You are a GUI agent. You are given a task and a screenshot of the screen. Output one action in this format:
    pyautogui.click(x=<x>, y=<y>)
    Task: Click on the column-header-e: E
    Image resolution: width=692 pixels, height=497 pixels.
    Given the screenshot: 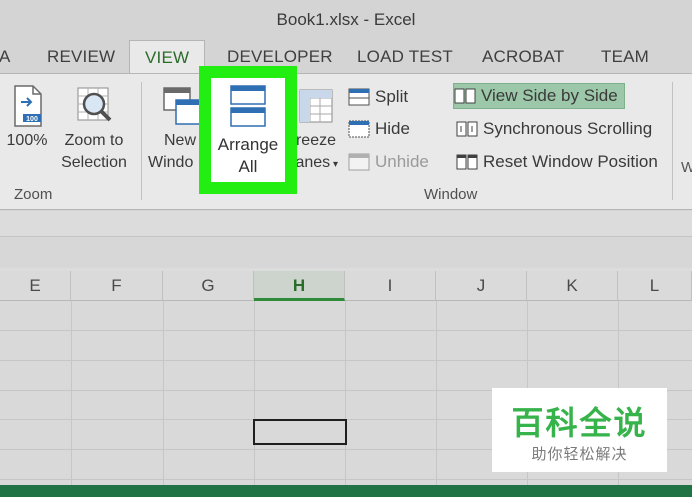 What is the action you would take?
    pyautogui.click(x=35, y=286)
    